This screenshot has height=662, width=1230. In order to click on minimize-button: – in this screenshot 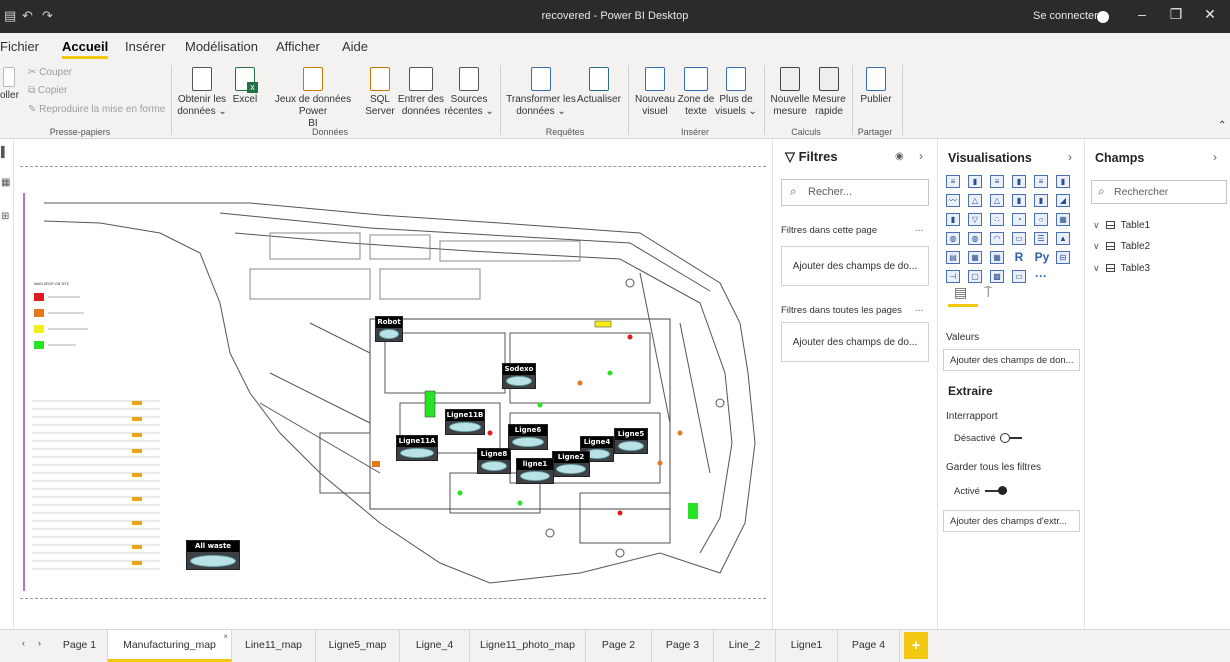, I will do `click(1142, 14)`.